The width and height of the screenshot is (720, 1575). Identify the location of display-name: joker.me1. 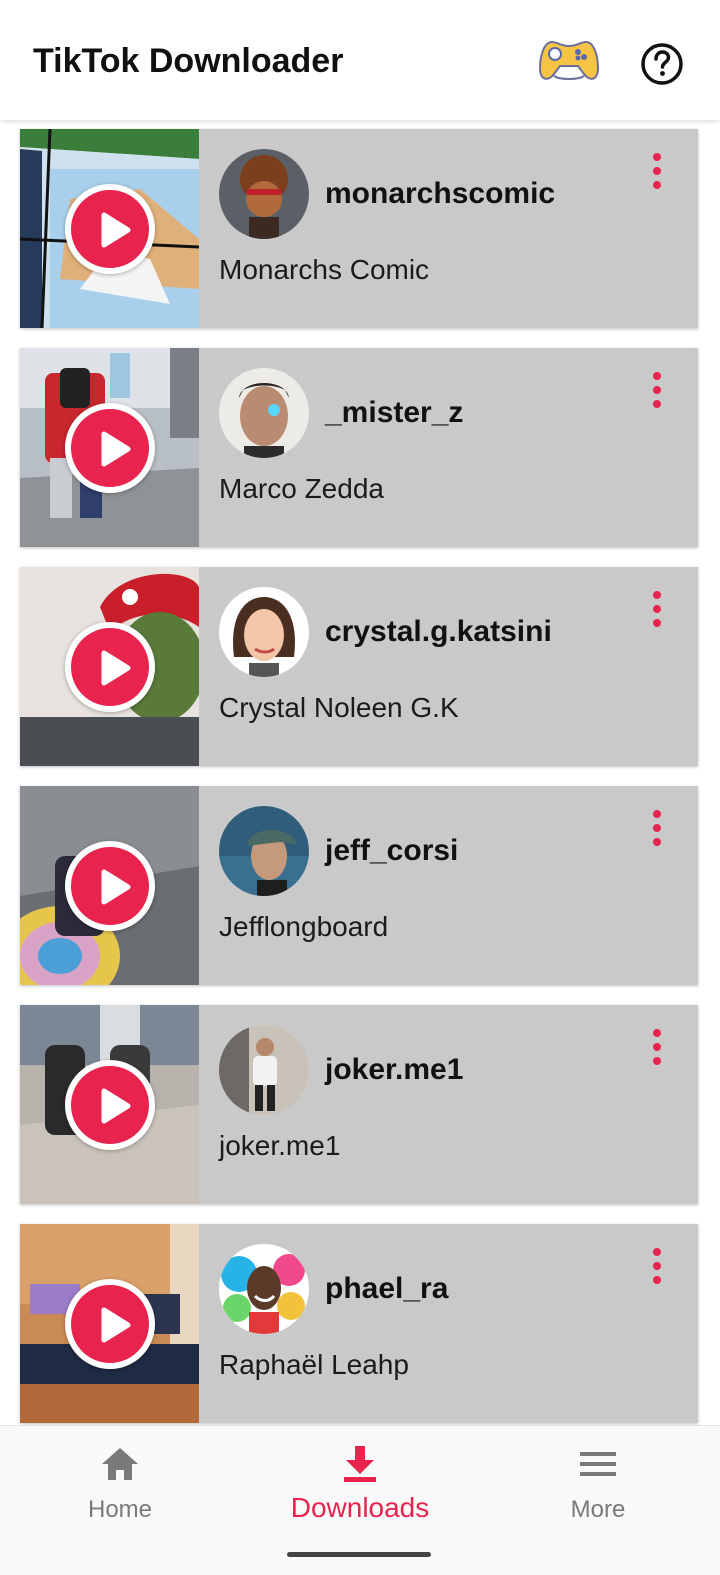
(280, 1145).